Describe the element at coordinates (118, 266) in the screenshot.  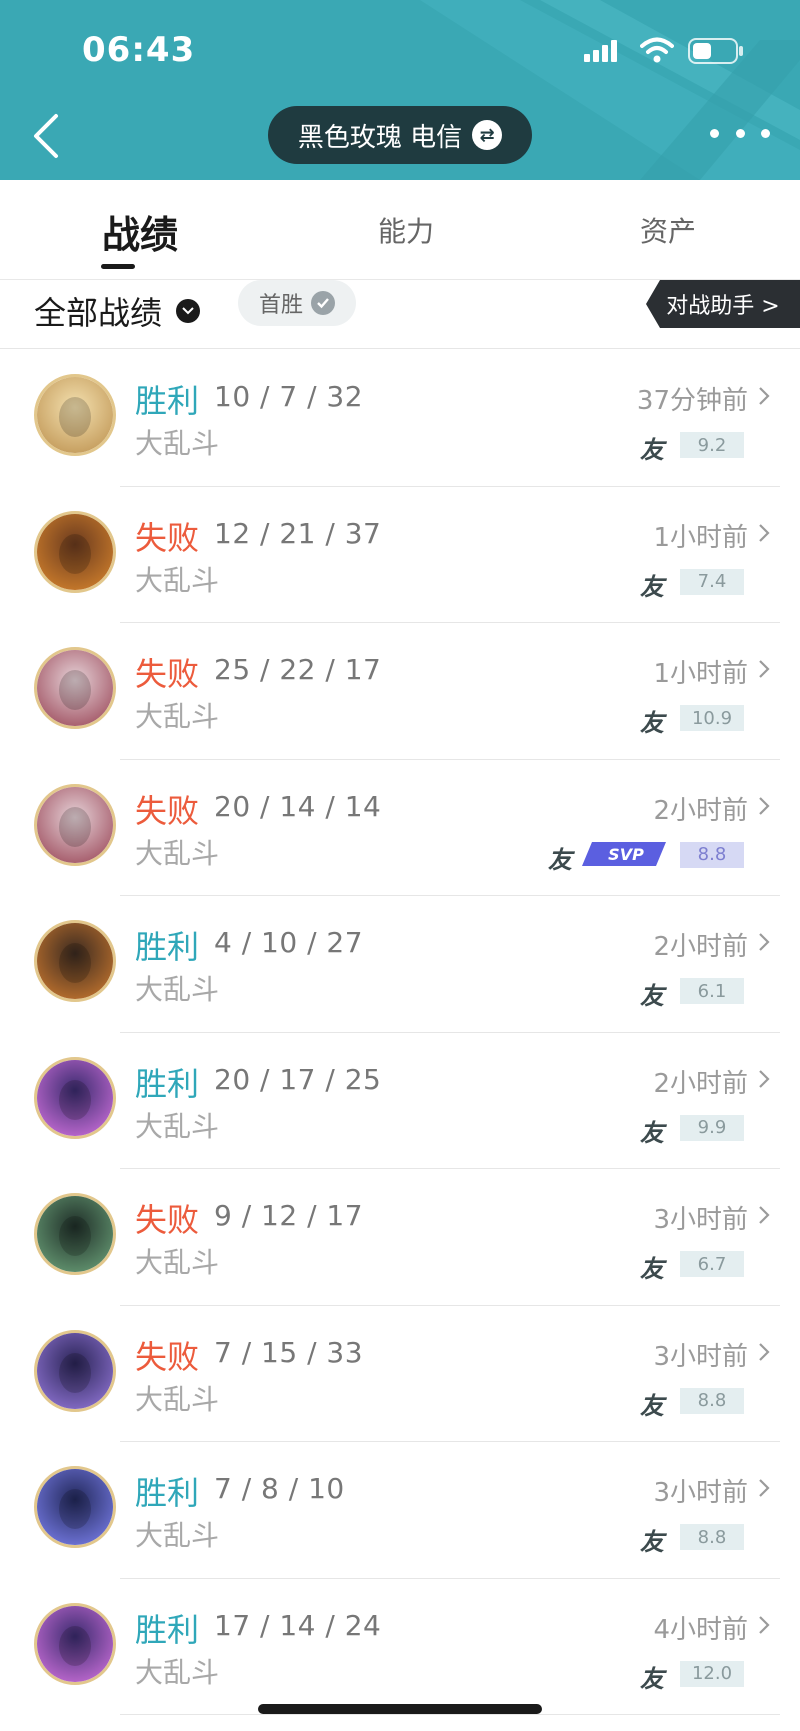
I see `active-tab-indicator` at that location.